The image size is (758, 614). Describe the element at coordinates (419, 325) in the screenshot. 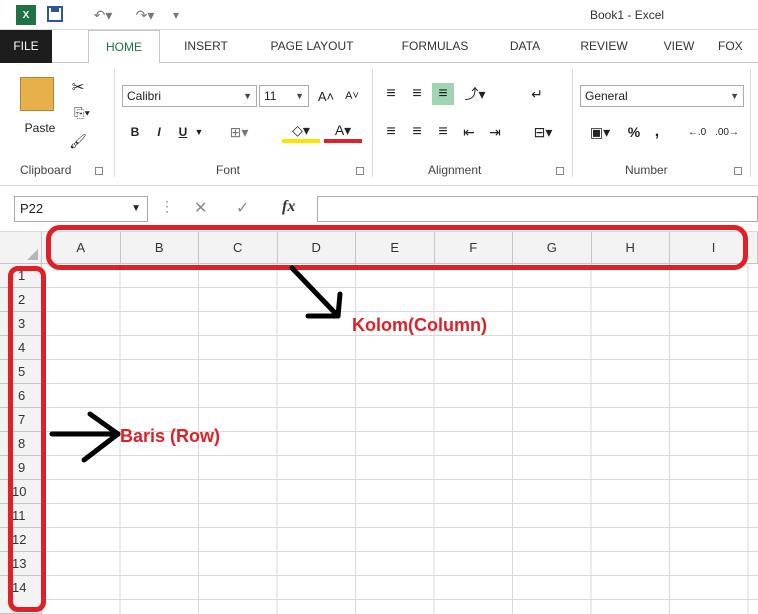

I see `column-annotation-label: Kolom(Column)` at that location.